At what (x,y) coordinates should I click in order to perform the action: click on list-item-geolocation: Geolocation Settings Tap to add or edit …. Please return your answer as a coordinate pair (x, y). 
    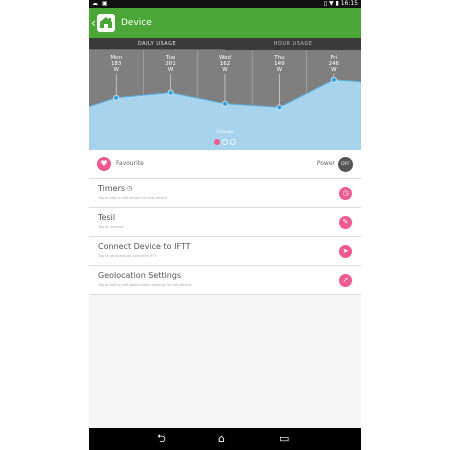
    Looking at the image, I should click on (225, 280).